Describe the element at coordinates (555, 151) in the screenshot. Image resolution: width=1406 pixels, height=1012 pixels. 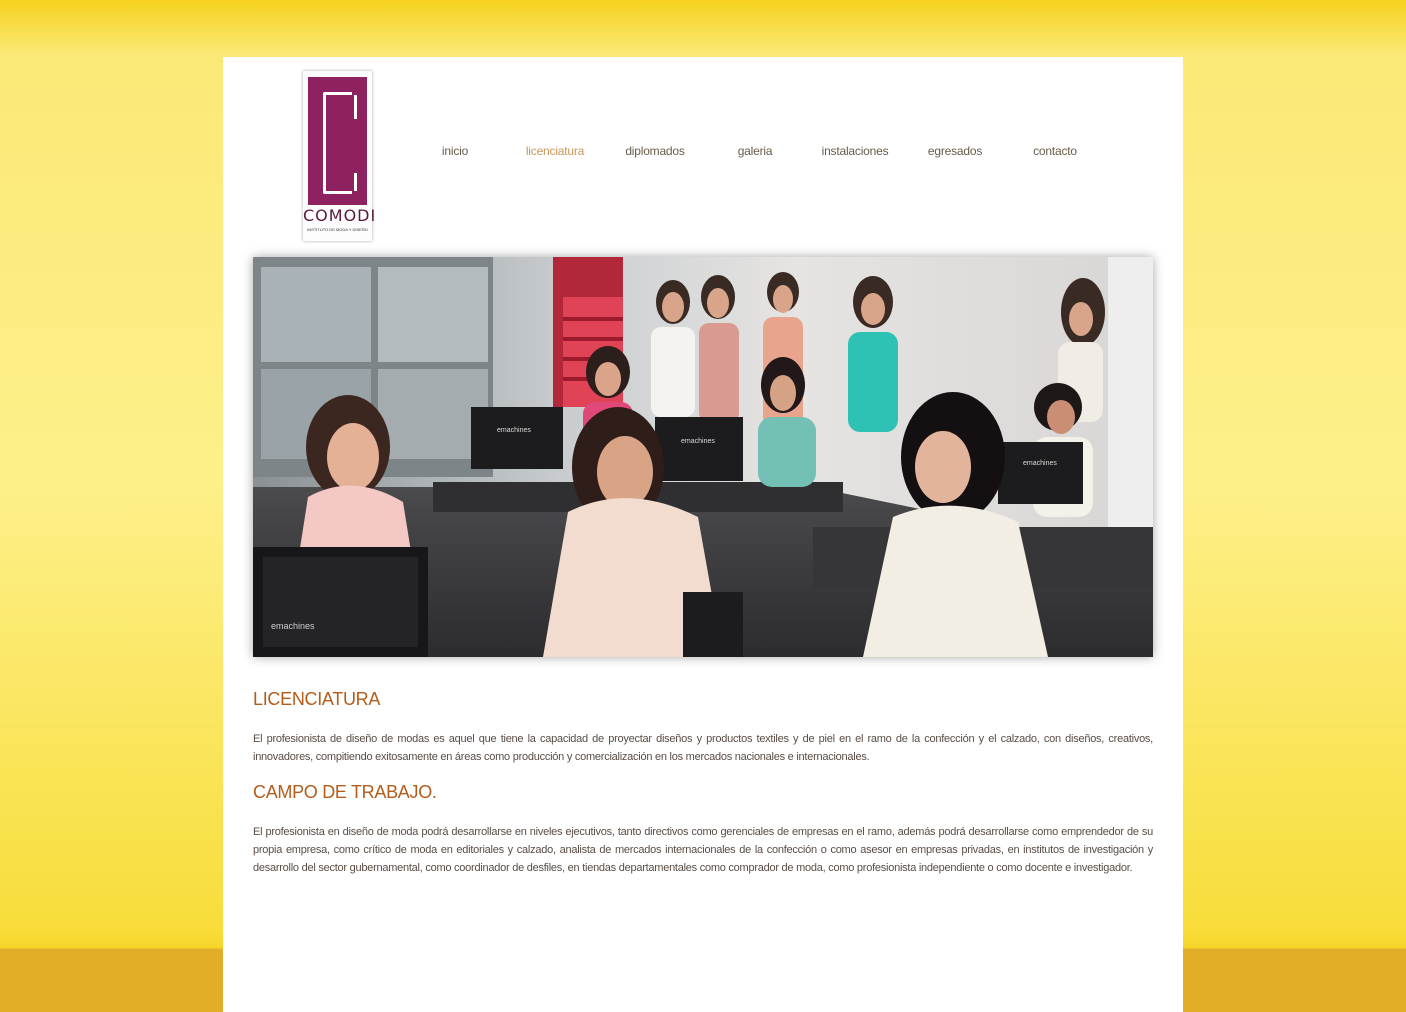
I see `nav-item-licenciatura: licenciatura` at that location.